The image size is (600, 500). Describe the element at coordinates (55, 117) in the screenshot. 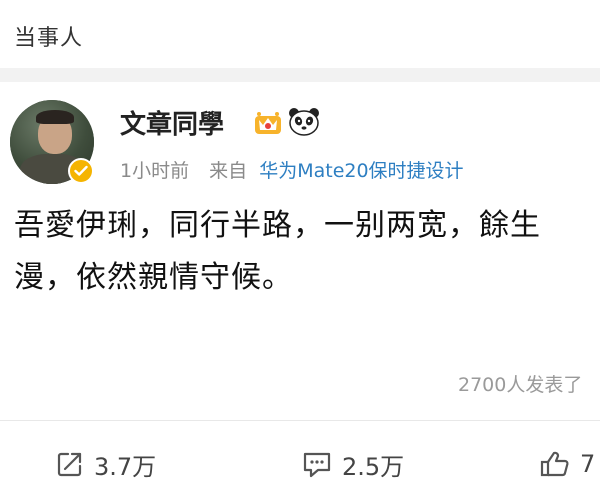

I see `avatar-hair` at that location.